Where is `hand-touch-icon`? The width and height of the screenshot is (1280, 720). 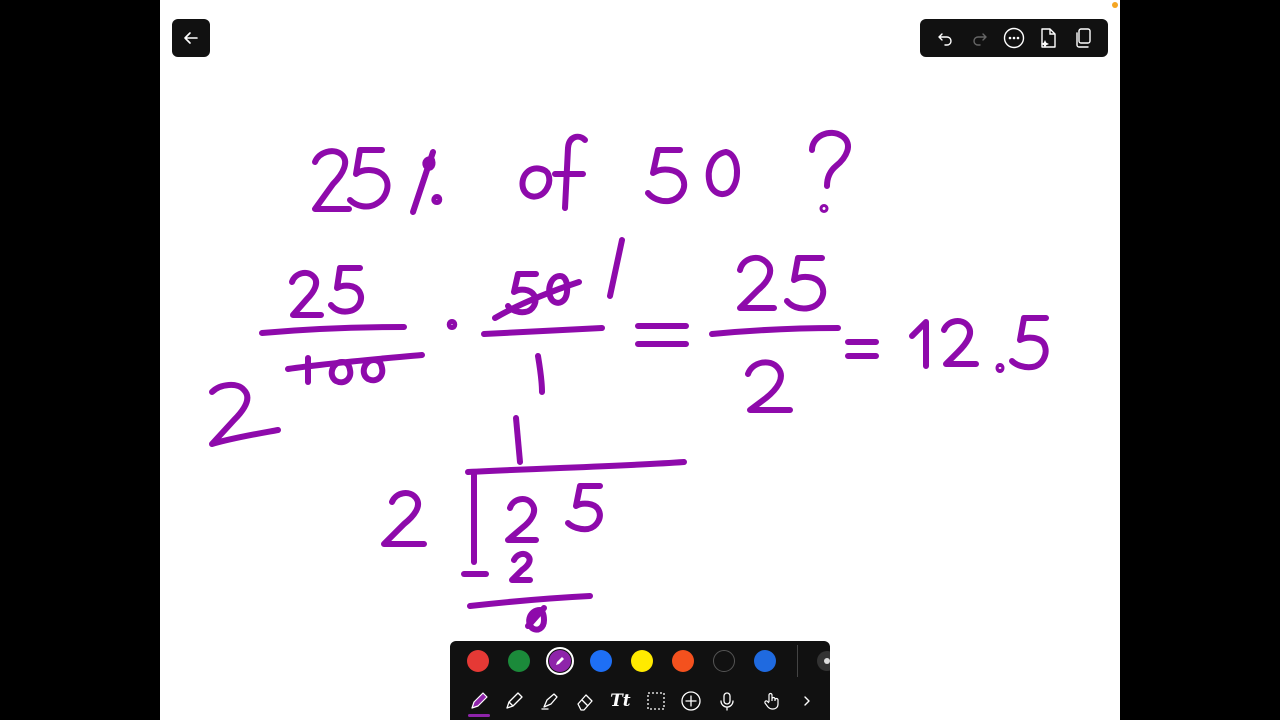
hand-touch-icon is located at coordinates (771, 701).